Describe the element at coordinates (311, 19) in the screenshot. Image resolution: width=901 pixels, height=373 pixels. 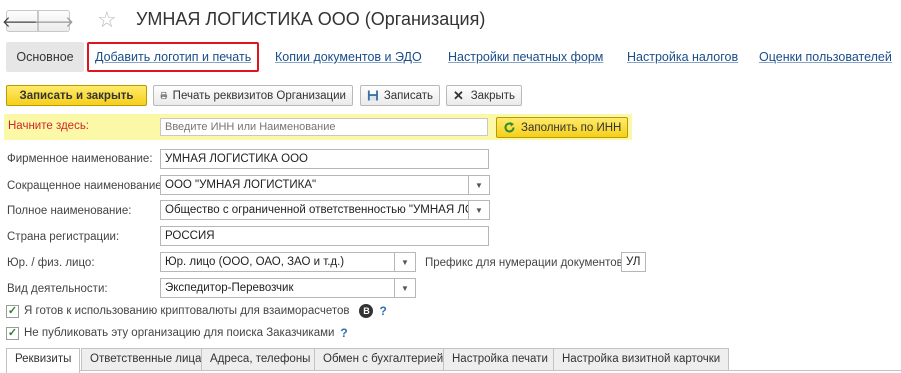
I see `window-title: УМНАЯ ЛОГИСТИКА ООО (Организация)` at that location.